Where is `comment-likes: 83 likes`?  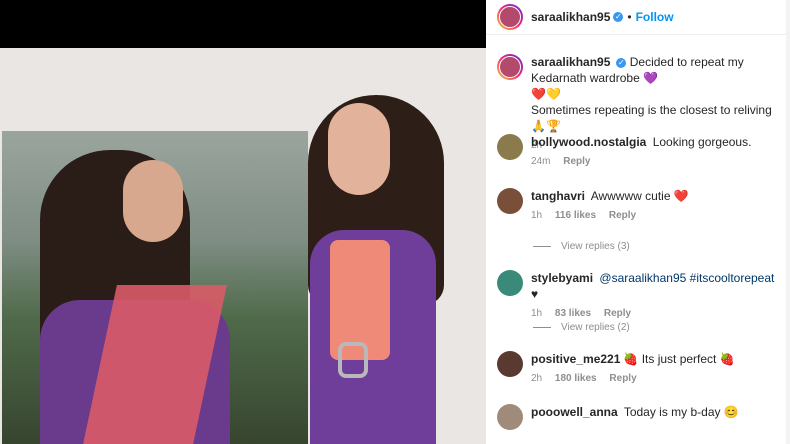 comment-likes: 83 likes is located at coordinates (573, 313).